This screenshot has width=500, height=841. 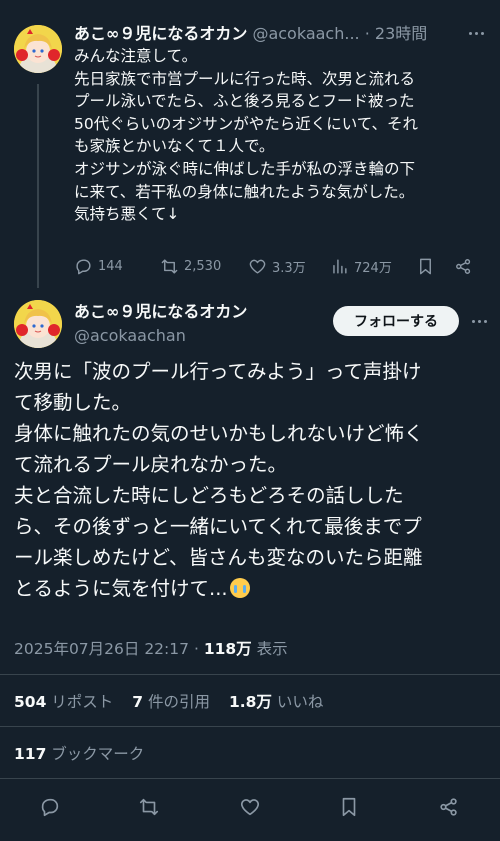 I want to click on tweet-meta: 2025年07月26日 22:17 · 118万 表示, so click(x=151, y=649).